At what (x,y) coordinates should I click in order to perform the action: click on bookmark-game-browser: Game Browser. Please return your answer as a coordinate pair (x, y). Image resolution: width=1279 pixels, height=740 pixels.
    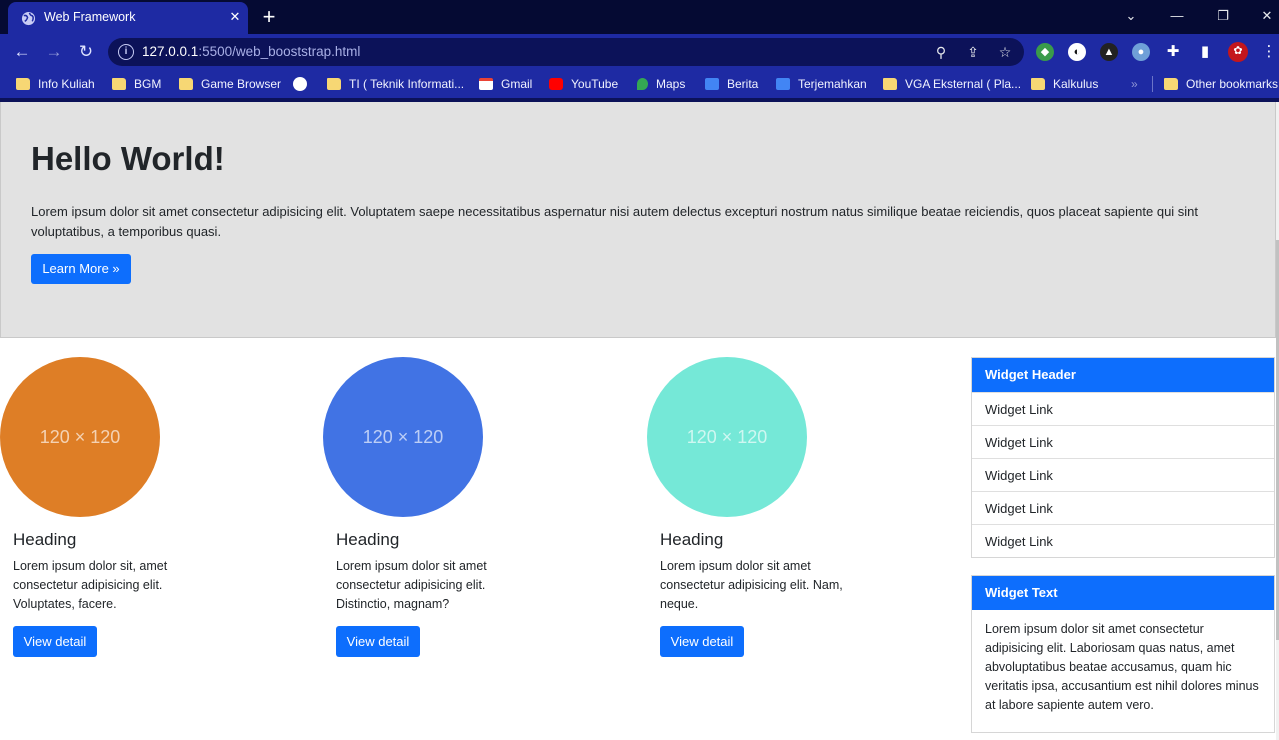
    Looking at the image, I should click on (230, 84).